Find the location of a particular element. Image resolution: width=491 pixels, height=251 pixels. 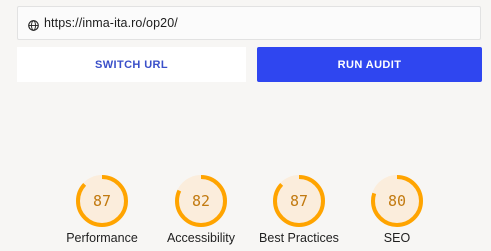

switch-url-button: SWITCH URL is located at coordinates (131, 64).